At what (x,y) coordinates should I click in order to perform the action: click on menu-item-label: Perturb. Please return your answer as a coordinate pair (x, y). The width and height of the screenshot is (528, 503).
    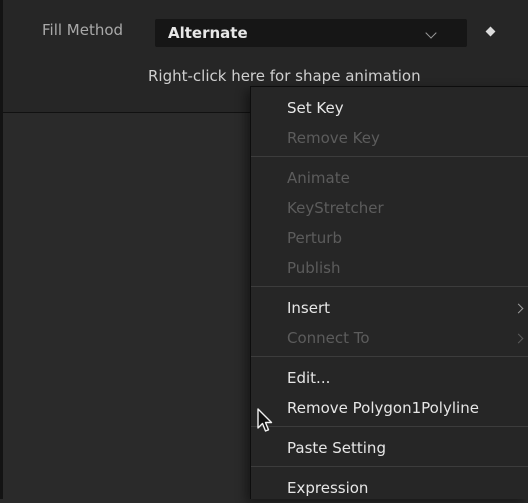
    Looking at the image, I should click on (314, 238).